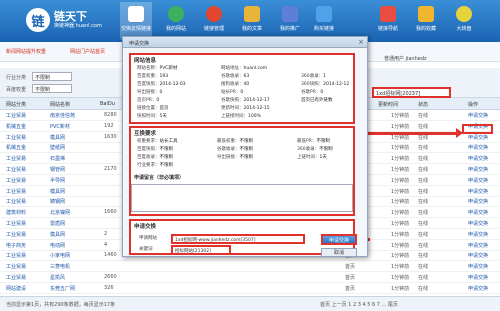  Describe the element at coordinates (246, 149) in the screenshot. I see `requirement-value: 不限制` at that location.